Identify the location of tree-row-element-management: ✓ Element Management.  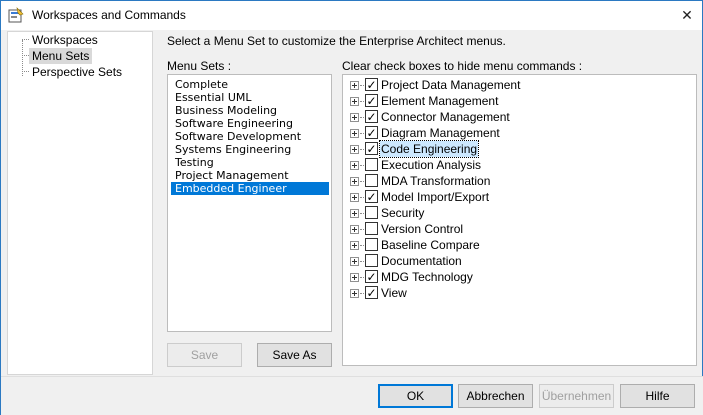
(513, 101).